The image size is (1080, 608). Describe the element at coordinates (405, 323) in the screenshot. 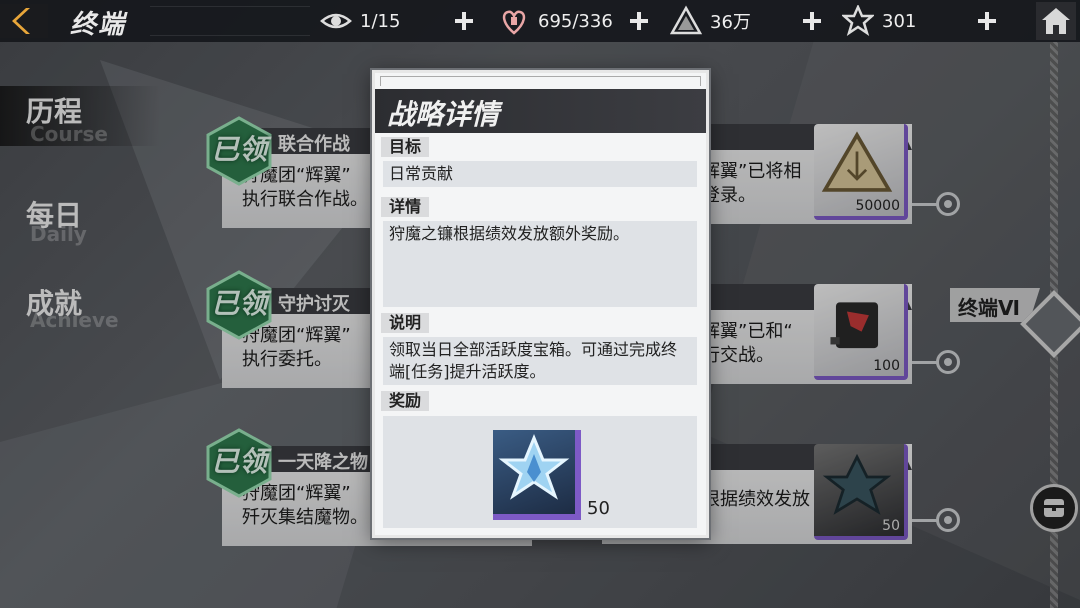

I see `note-label: 说明` at that location.